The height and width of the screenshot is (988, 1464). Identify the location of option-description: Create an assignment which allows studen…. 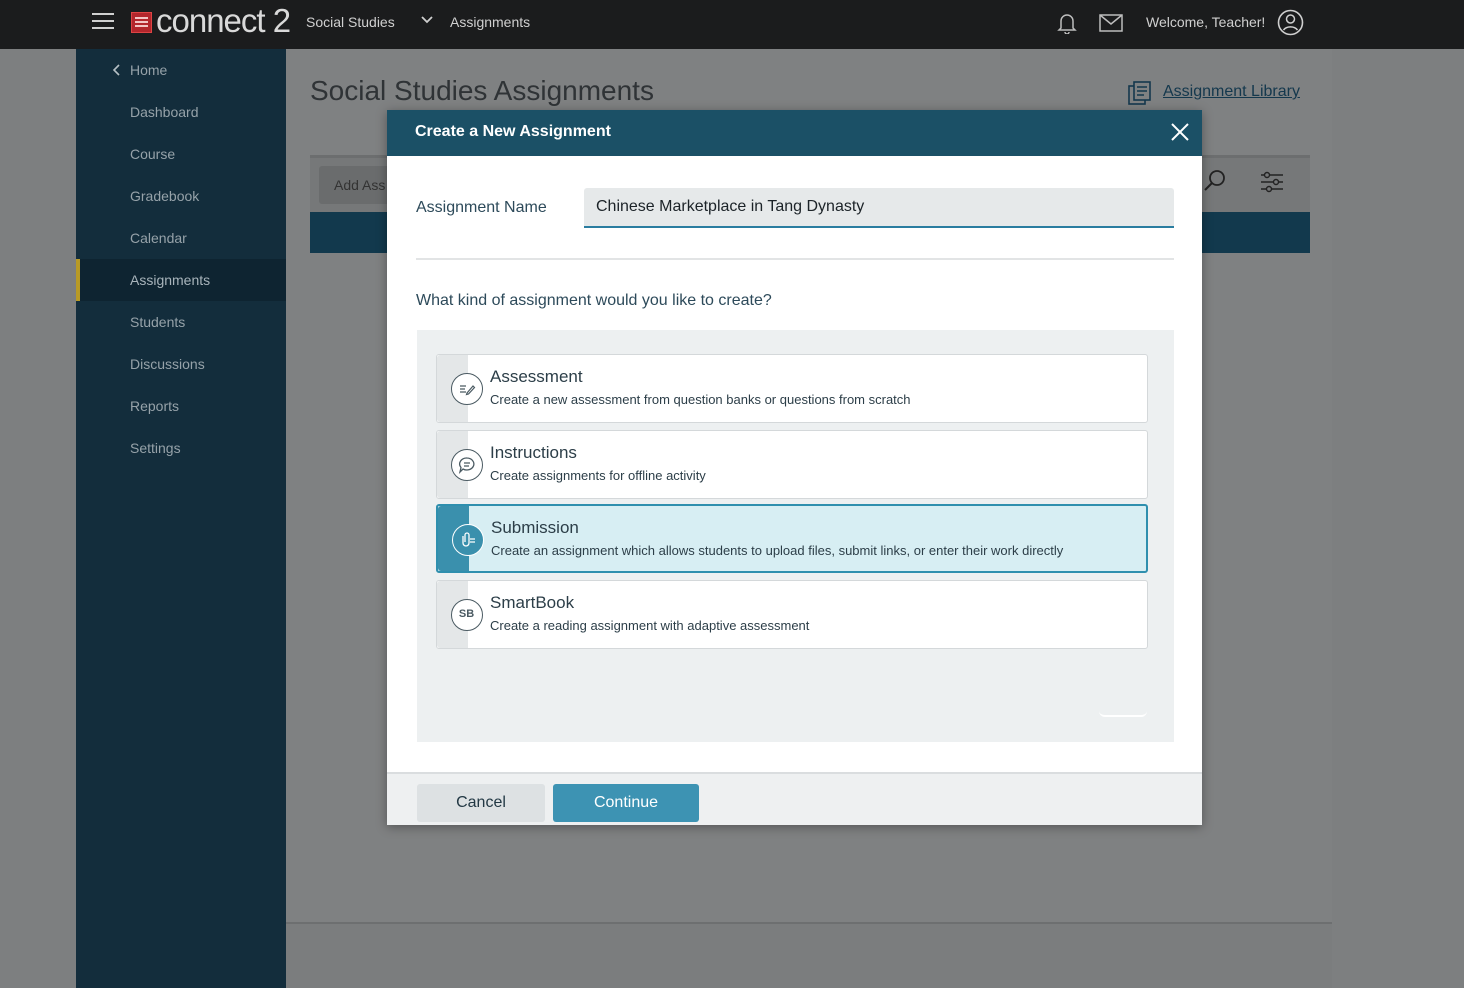
(777, 550).